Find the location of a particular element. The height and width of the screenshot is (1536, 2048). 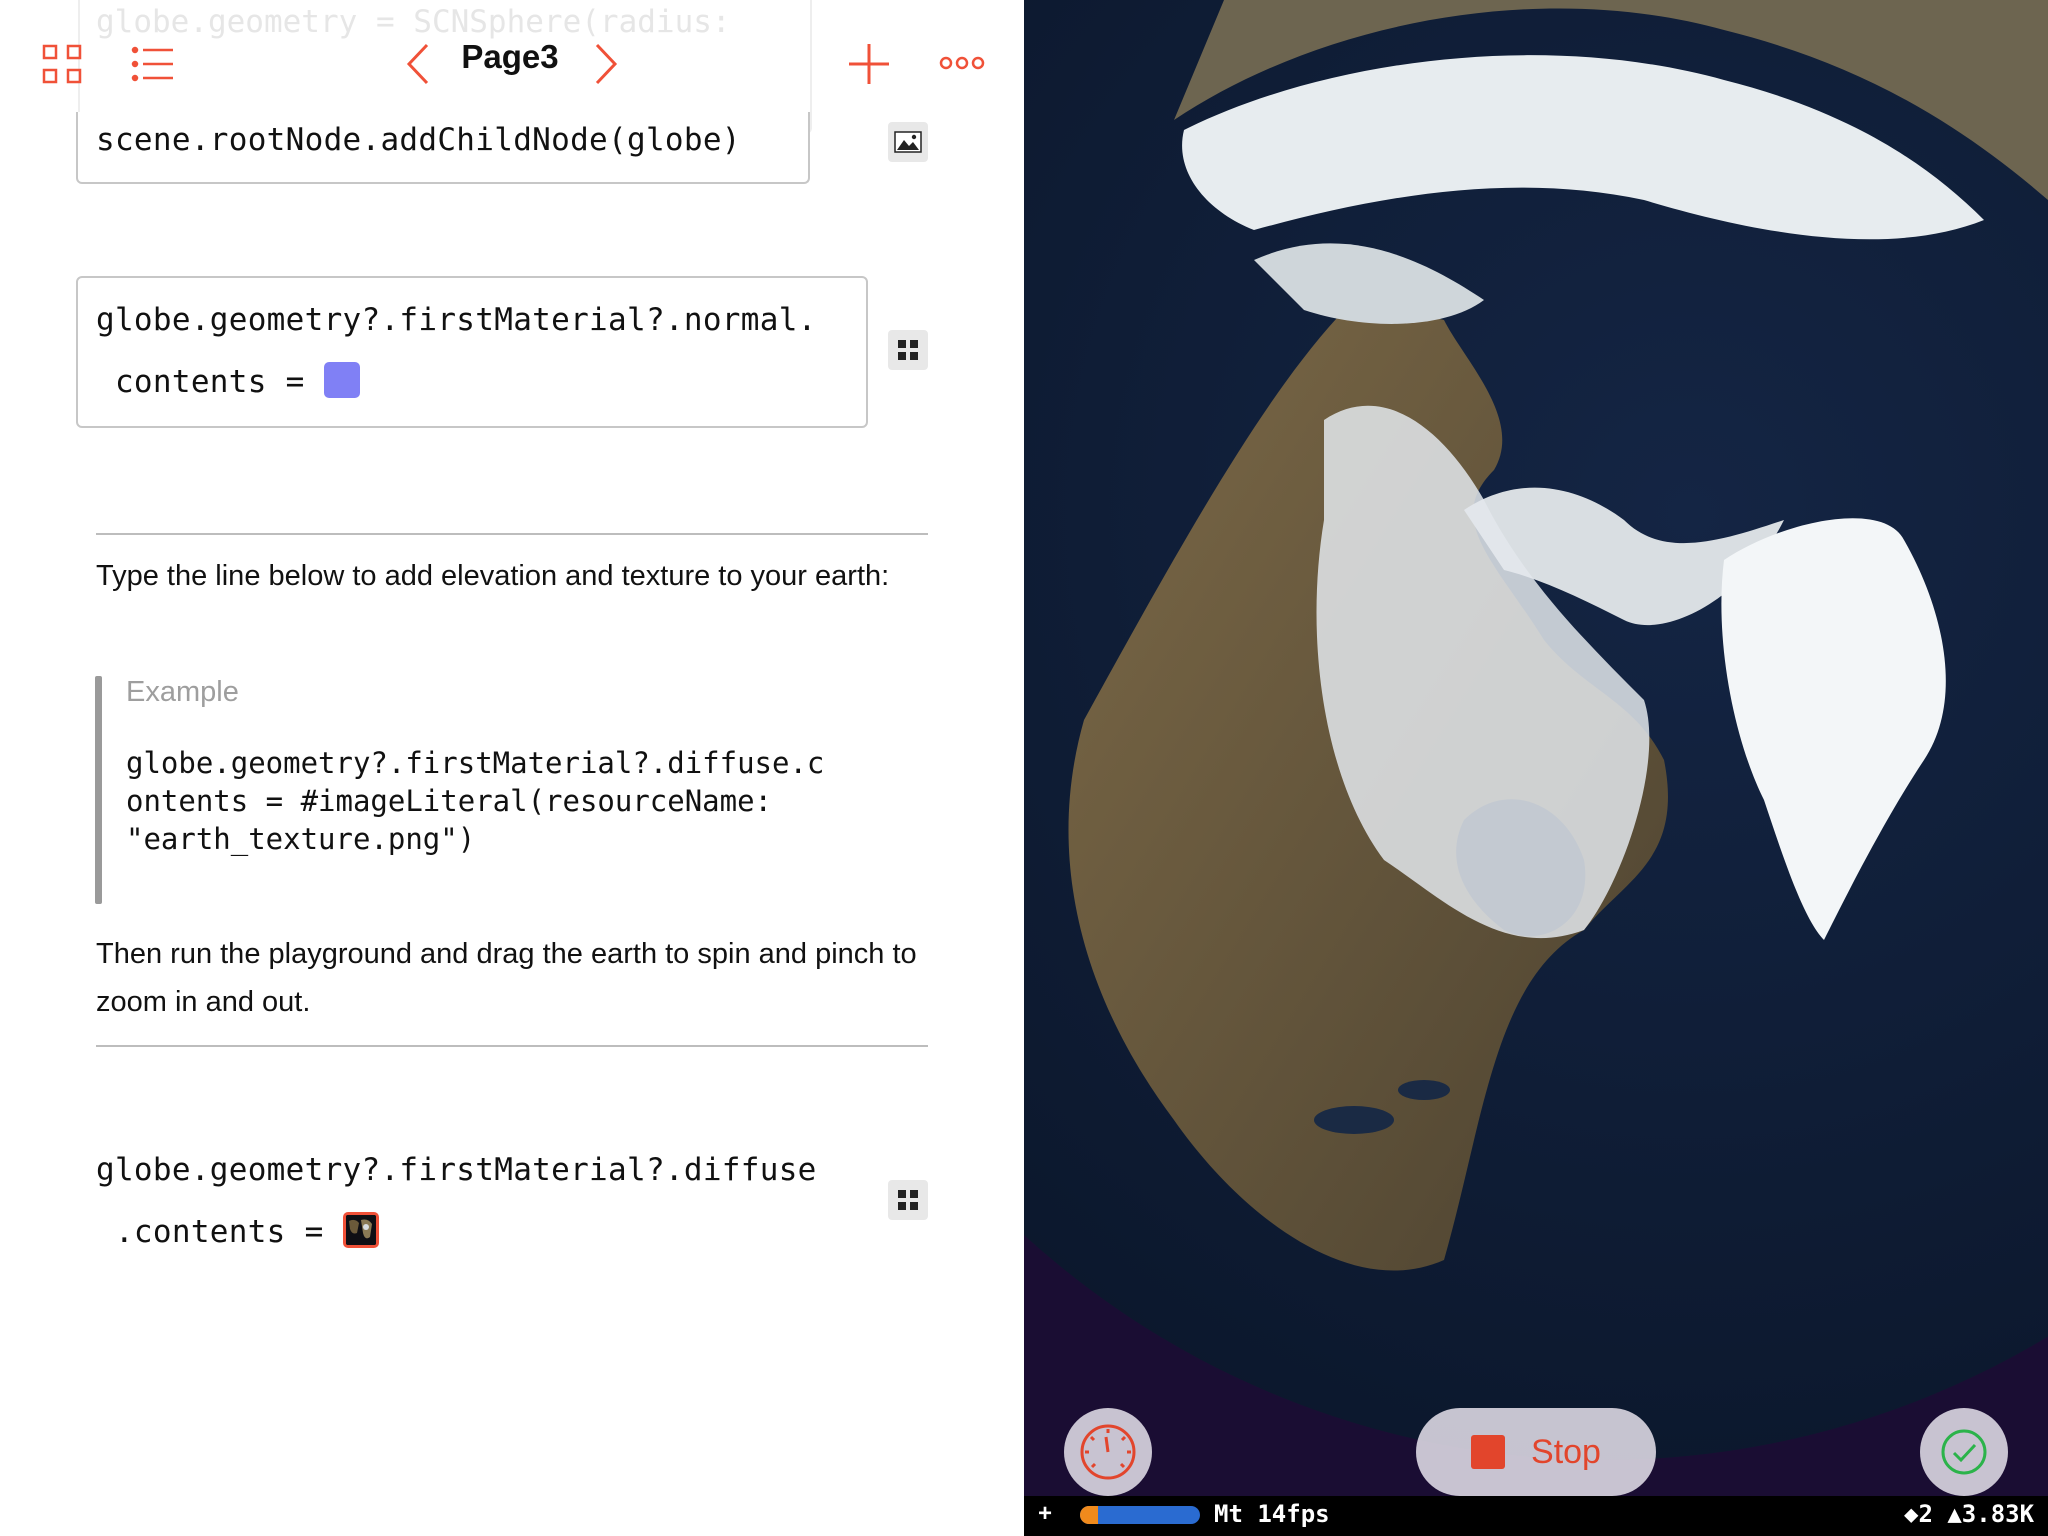

speedometer-button is located at coordinates (1108, 1452).